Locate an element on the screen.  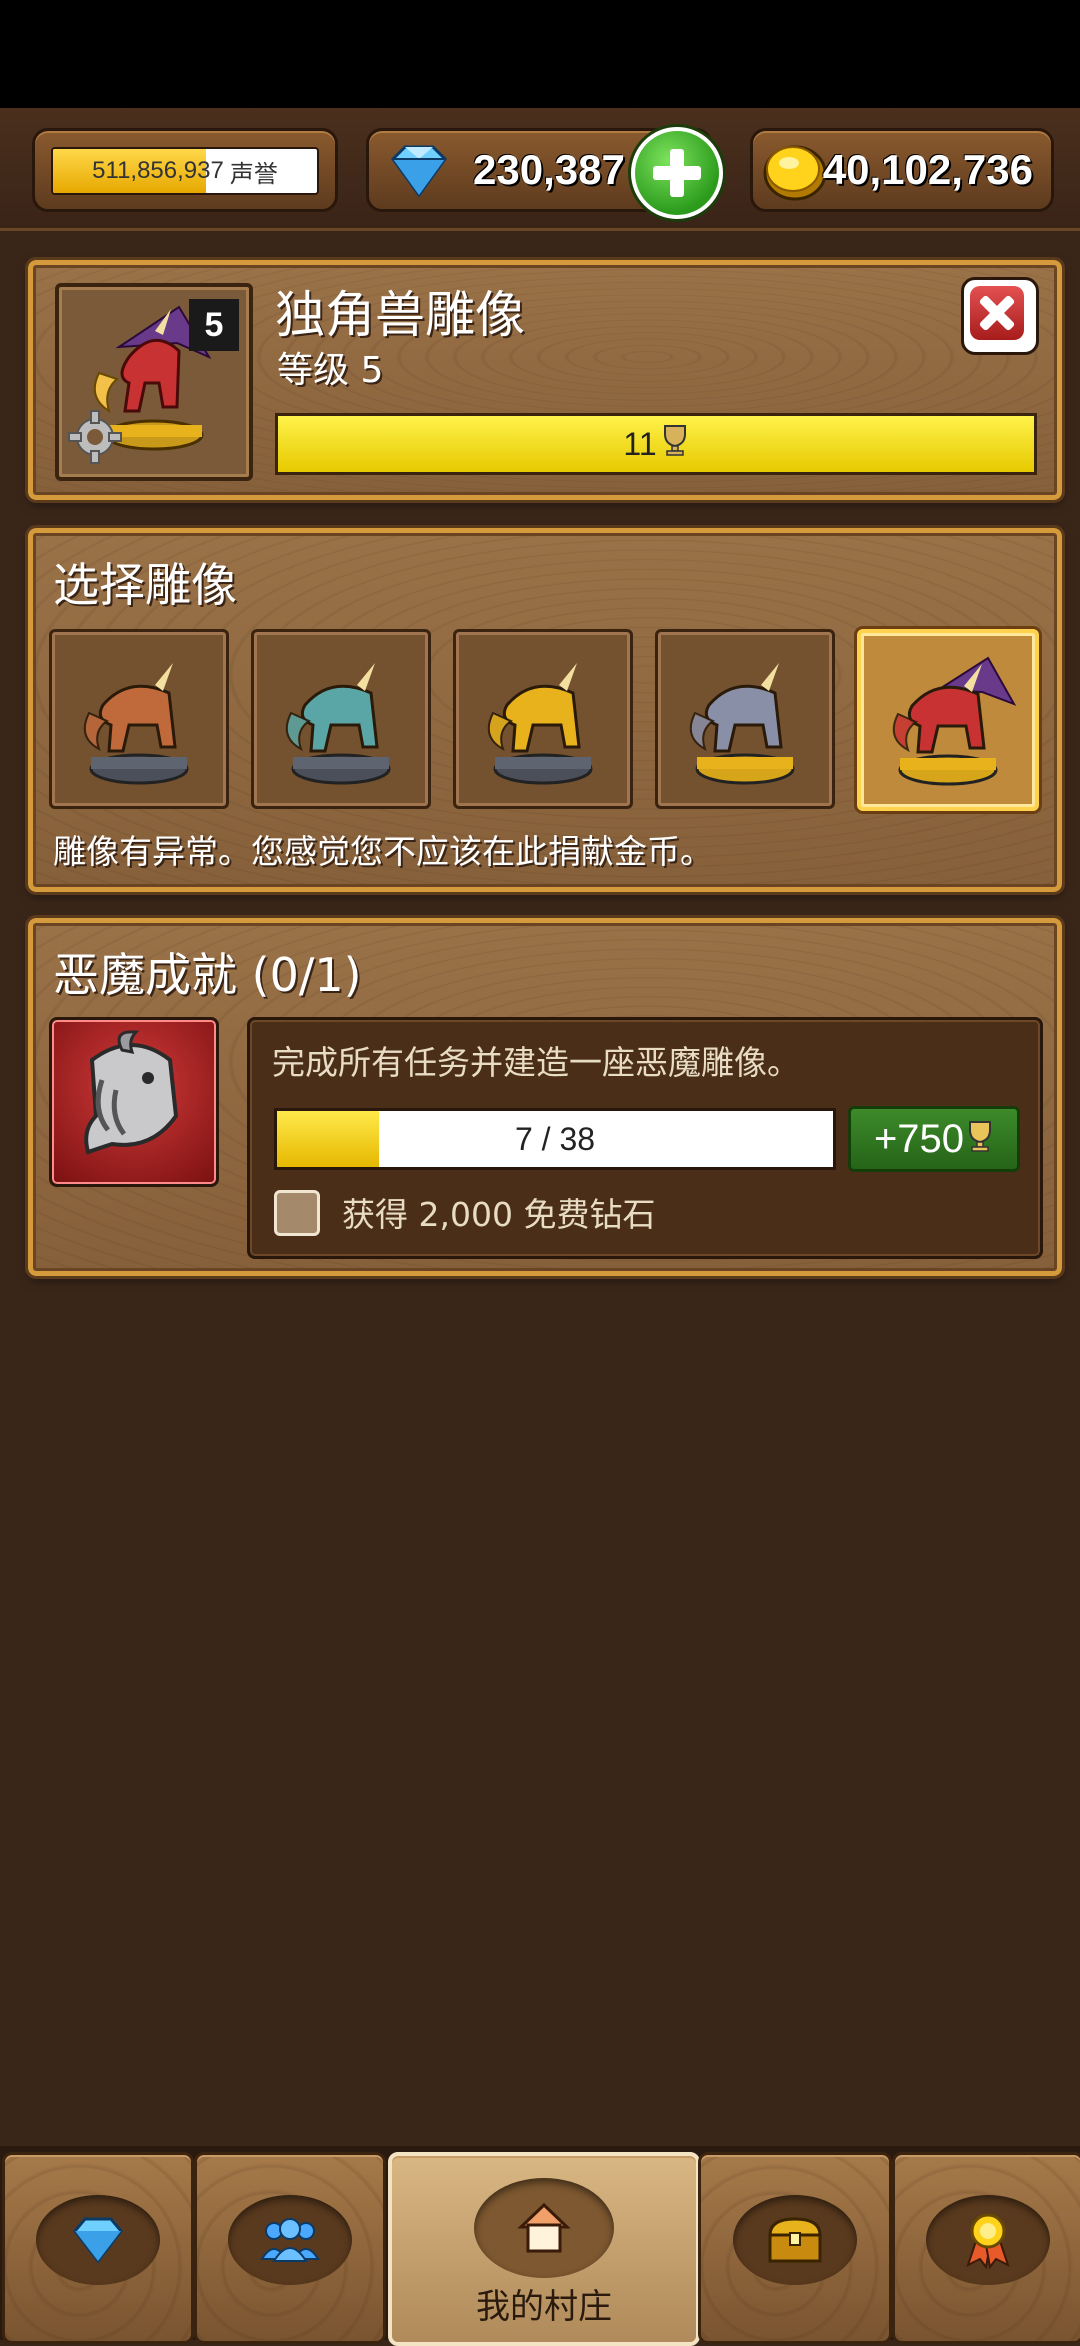
statue-option-bronze-unicorn is located at coordinates (139, 719).